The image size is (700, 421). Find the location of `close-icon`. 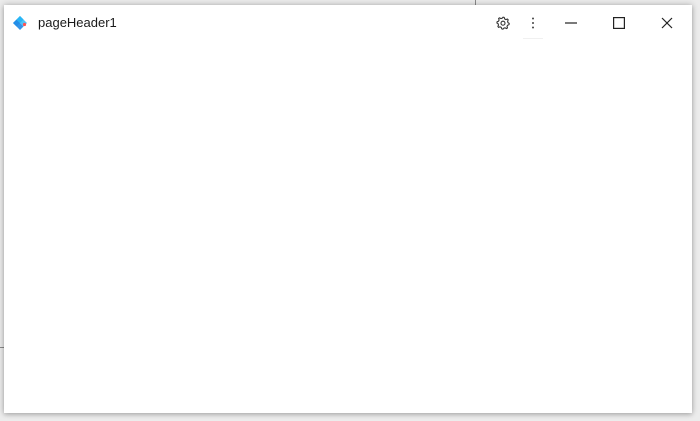

close-icon is located at coordinates (667, 23).